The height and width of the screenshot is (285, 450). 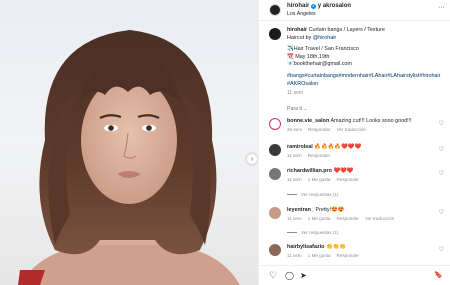 I want to click on post-header: hirohair ✓ y akrosalon Los Ángeles ···, so click(x=354, y=10).